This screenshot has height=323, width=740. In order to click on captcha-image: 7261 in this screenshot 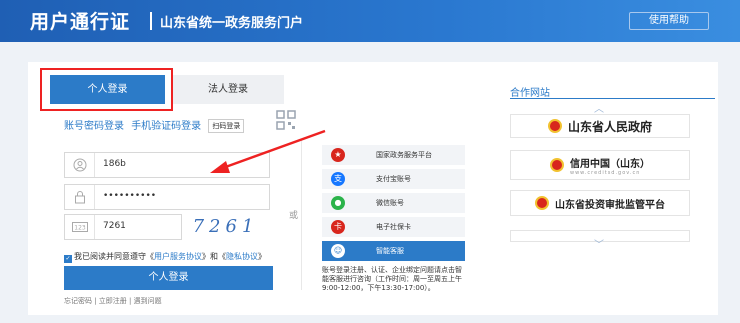, I will do `click(225, 227)`.